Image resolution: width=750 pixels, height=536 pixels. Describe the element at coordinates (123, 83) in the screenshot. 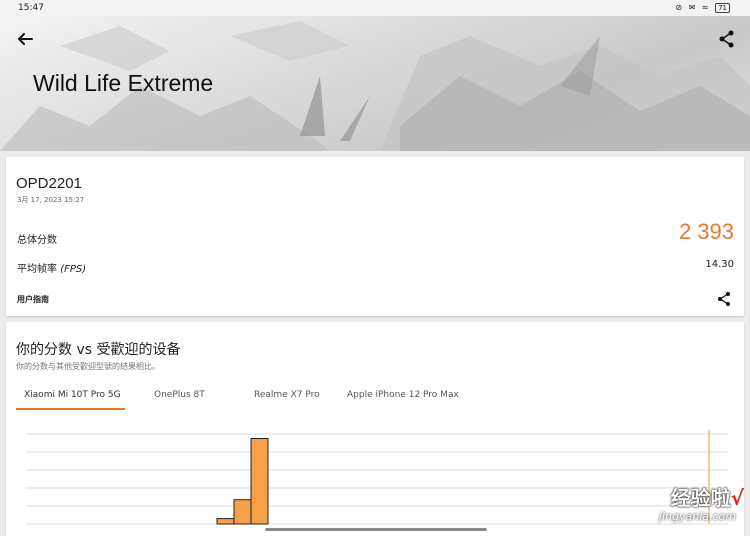

I see `page-title: Wild Life Extreme` at that location.